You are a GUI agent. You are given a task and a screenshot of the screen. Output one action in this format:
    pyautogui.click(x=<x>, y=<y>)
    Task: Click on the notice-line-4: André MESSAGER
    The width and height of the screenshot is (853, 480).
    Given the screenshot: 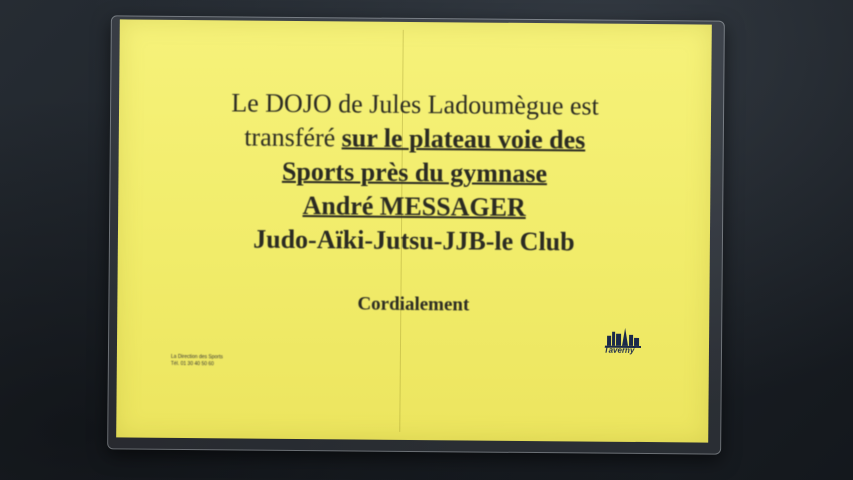 What is the action you would take?
    pyautogui.click(x=414, y=206)
    